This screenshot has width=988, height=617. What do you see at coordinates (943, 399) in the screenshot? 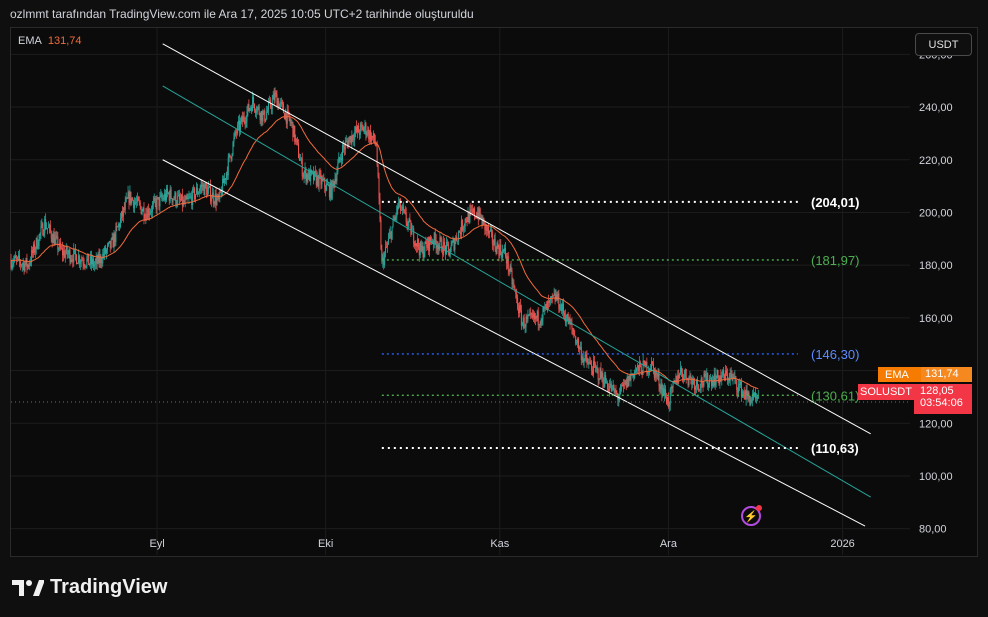
I see `last-price-tag: 128,05 03:54:06` at bounding box center [943, 399].